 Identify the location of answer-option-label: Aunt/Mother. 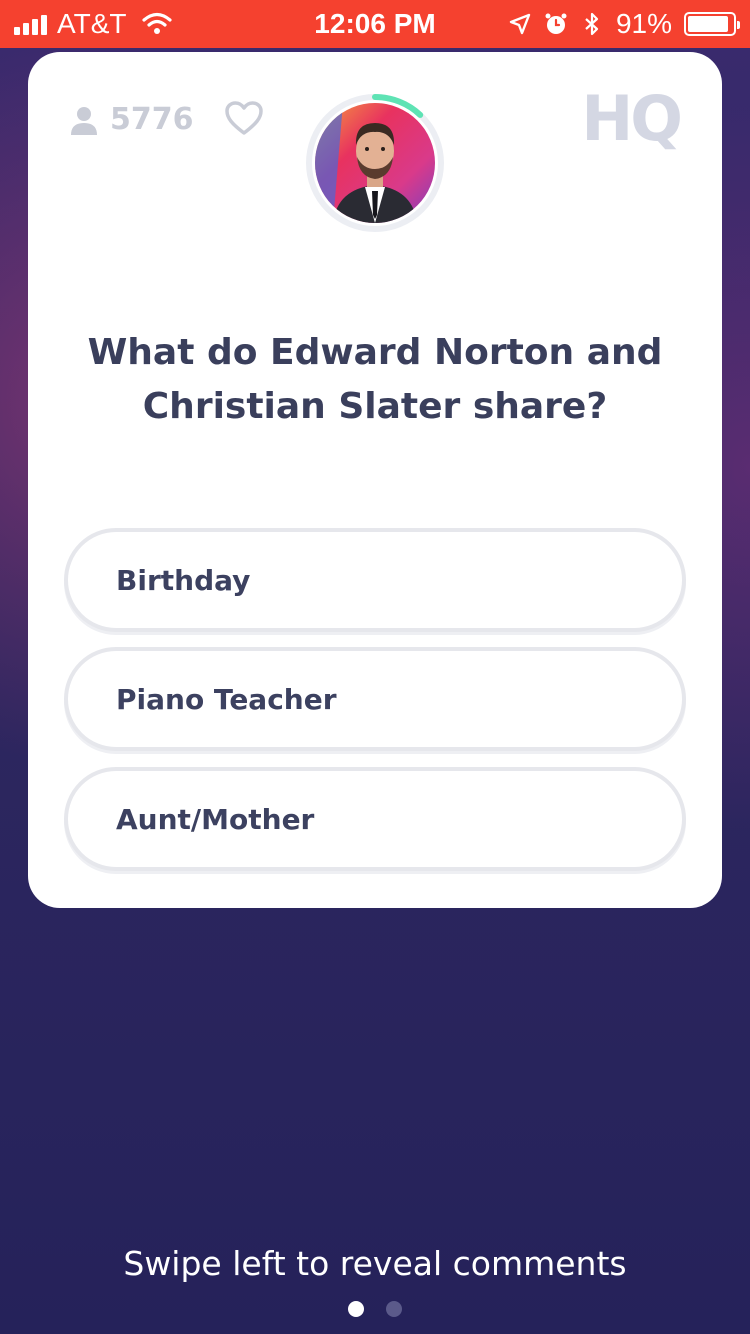
(215, 819).